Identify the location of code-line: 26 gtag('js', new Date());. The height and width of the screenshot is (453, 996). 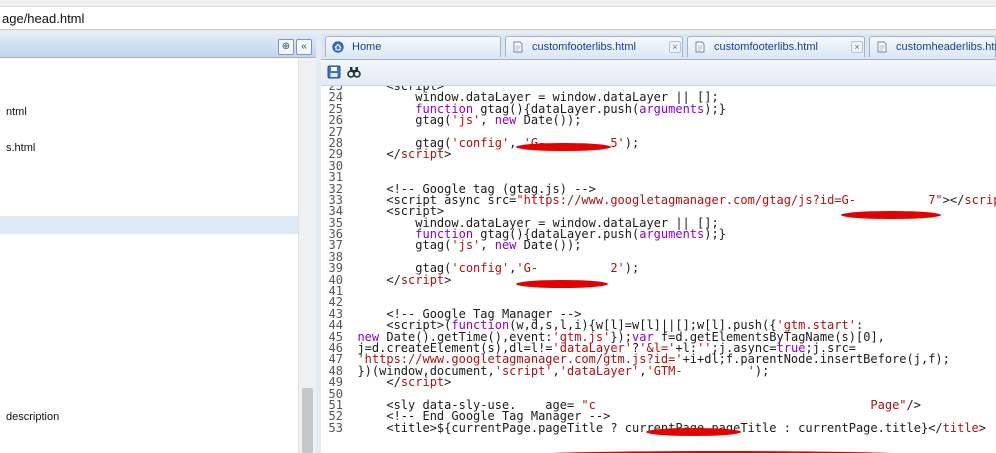
(658, 120).